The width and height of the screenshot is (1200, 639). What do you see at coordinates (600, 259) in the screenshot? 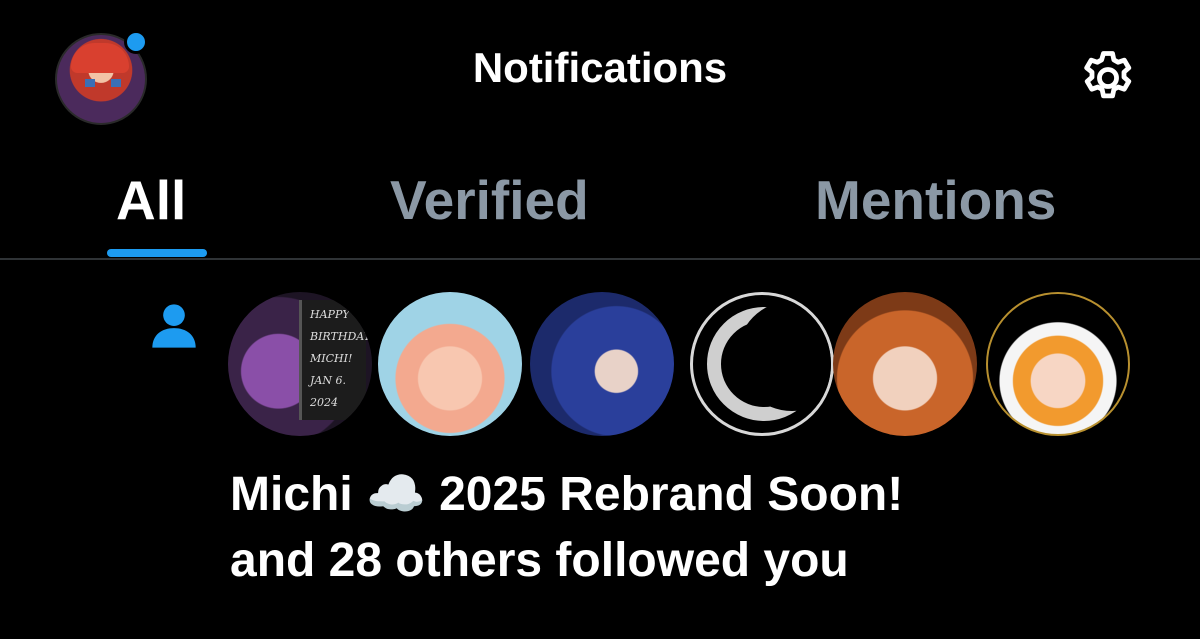
I see `divider` at bounding box center [600, 259].